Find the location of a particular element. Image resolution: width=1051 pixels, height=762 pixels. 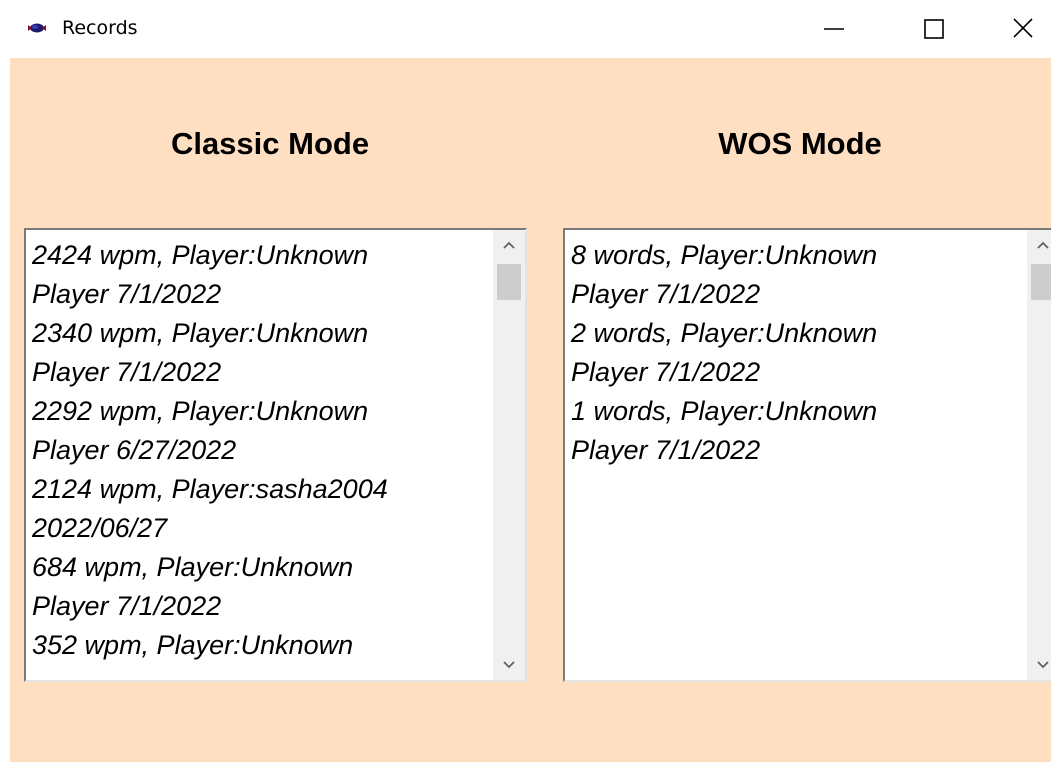

list-item: 2 words, Player:Unknown Player 7/1/2022 is located at coordinates (797, 353).